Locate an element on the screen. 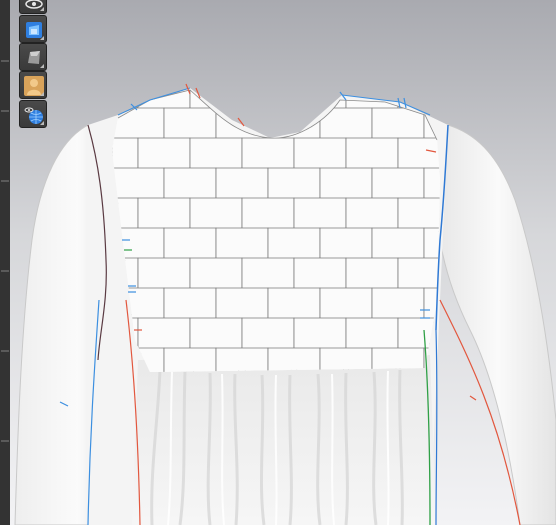 Image resolution: width=556 pixels, height=525 pixels. environment-display-button is located at coordinates (33, 114).